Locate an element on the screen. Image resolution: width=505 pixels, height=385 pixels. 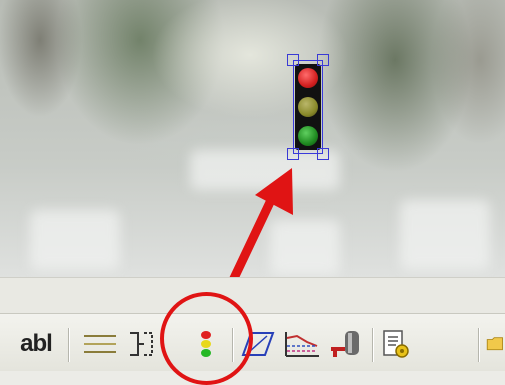
yellow-lamp is located at coordinates (308, 107).